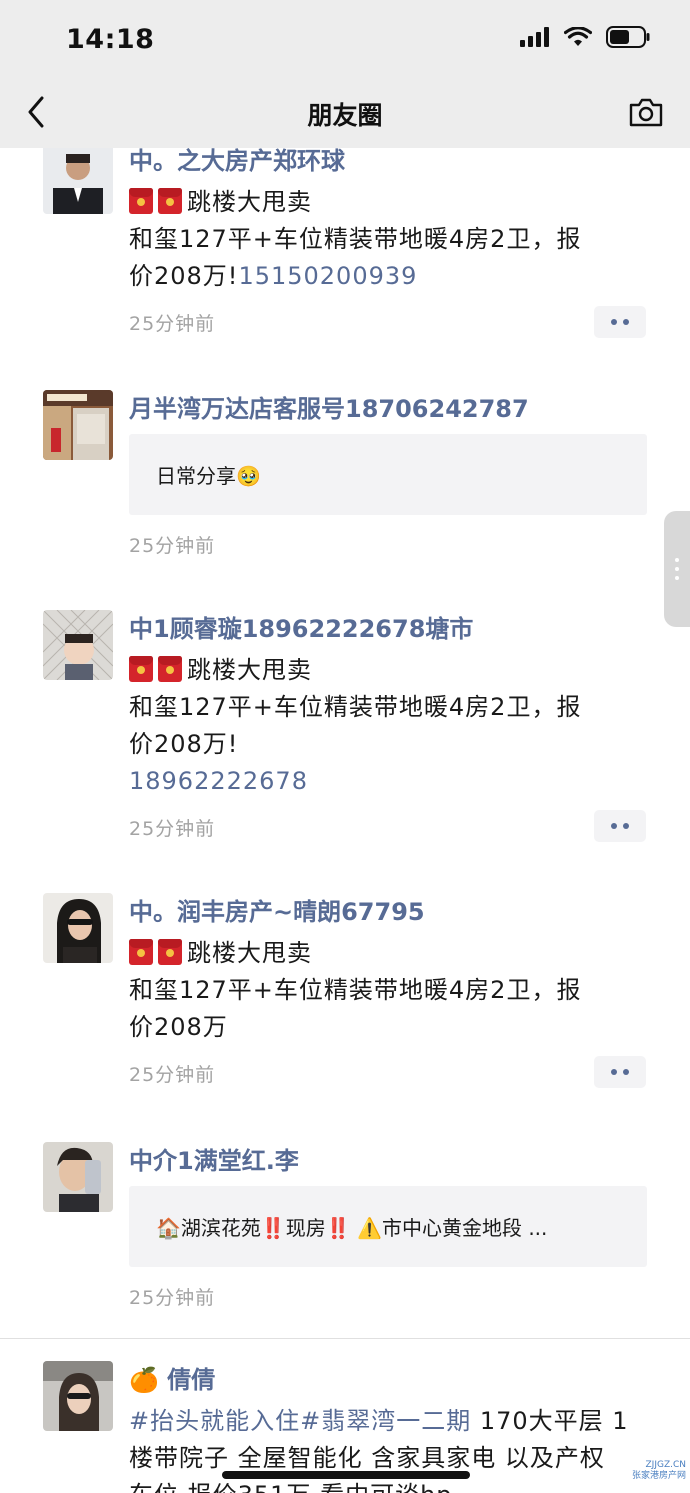  I want to click on watermark: ZJJGZ.CN 张家港房产网, so click(659, 1471).